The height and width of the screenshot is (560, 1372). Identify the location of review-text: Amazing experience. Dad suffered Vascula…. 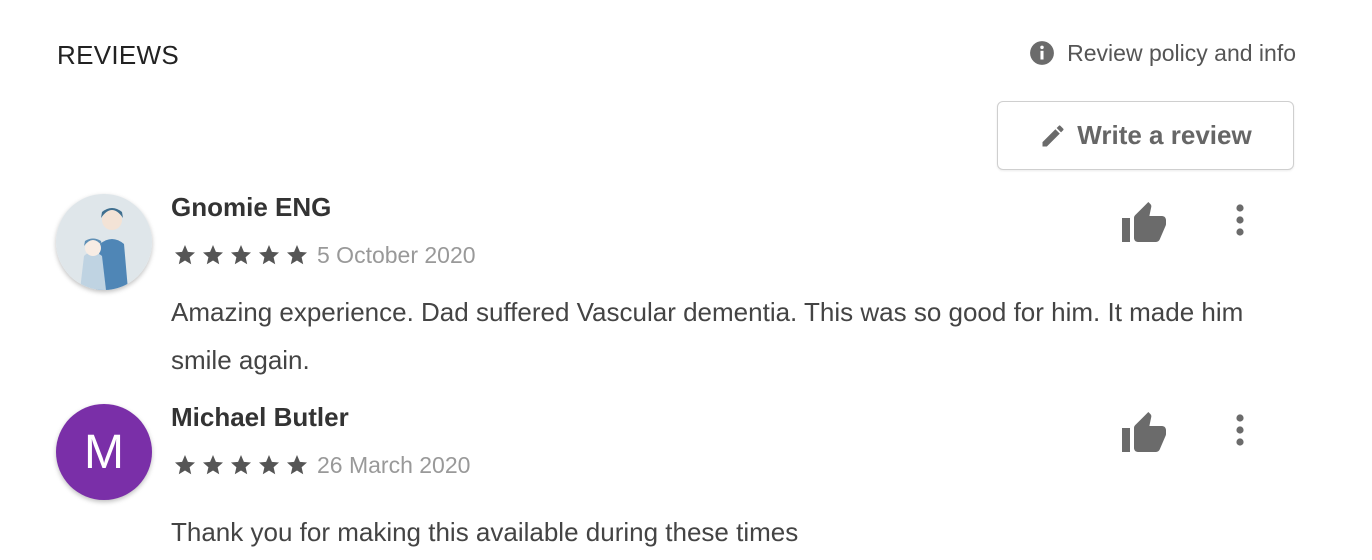
(707, 336).